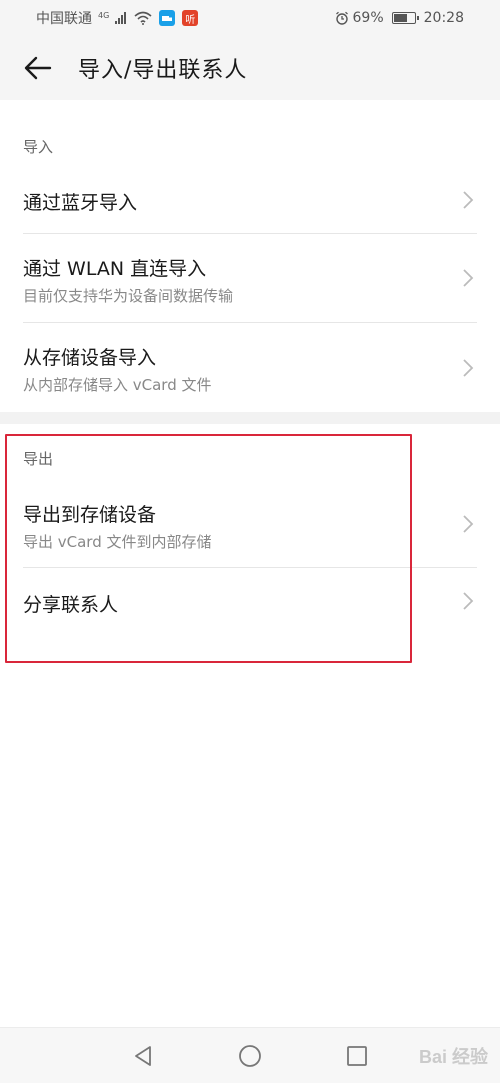 Image resolution: width=500 pixels, height=1083 pixels. I want to click on watermark-text: Bai 经验, so click(453, 1057).